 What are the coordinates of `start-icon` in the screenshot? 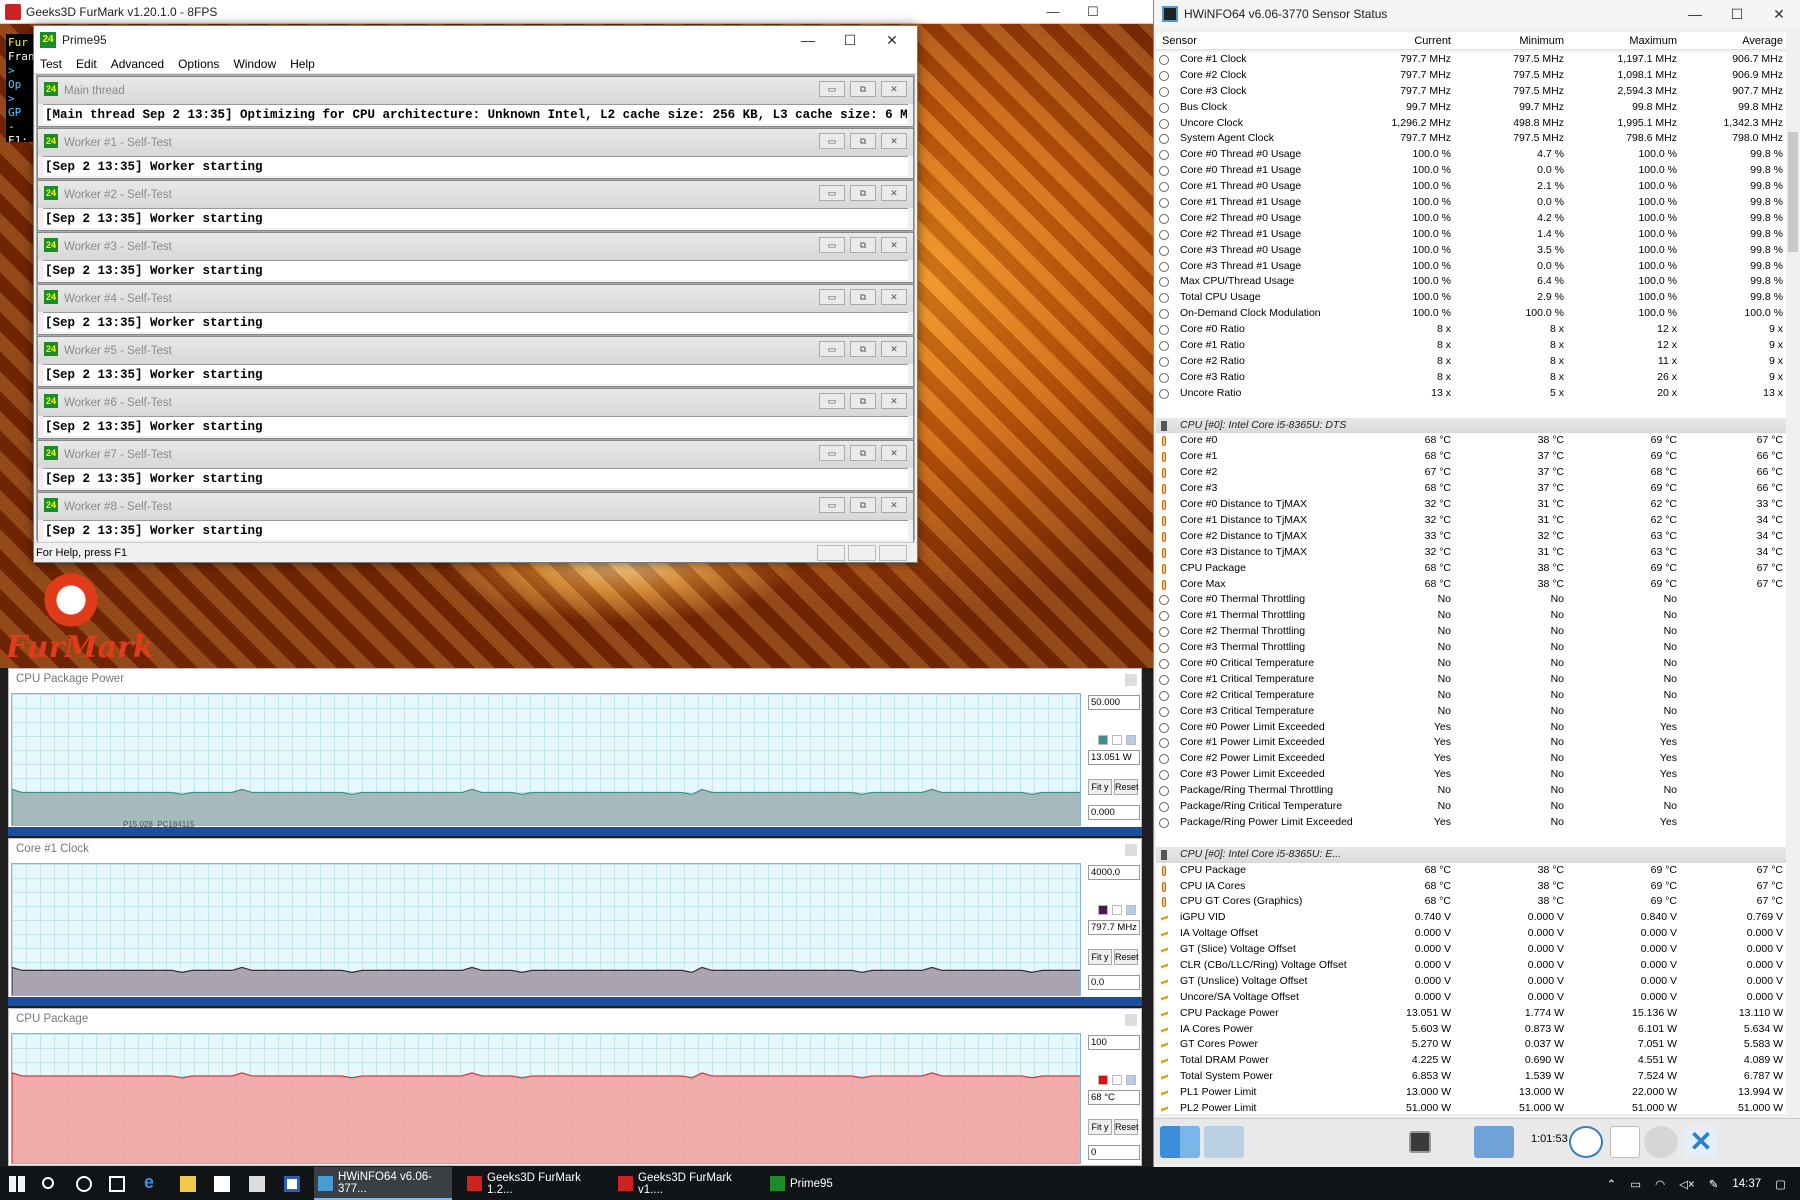 It's located at (17, 1184).